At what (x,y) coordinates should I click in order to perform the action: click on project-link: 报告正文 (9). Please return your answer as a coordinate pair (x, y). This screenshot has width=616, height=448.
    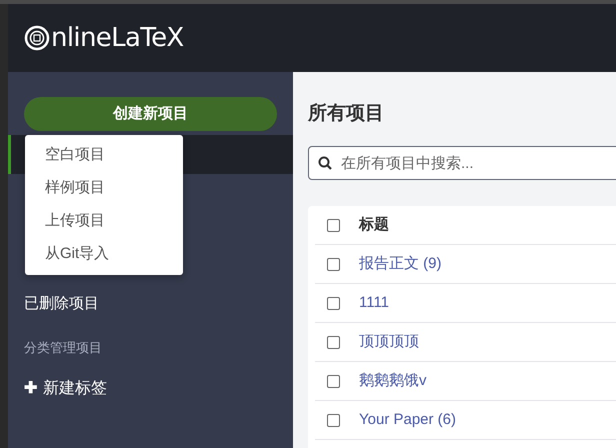
    Looking at the image, I should click on (400, 264).